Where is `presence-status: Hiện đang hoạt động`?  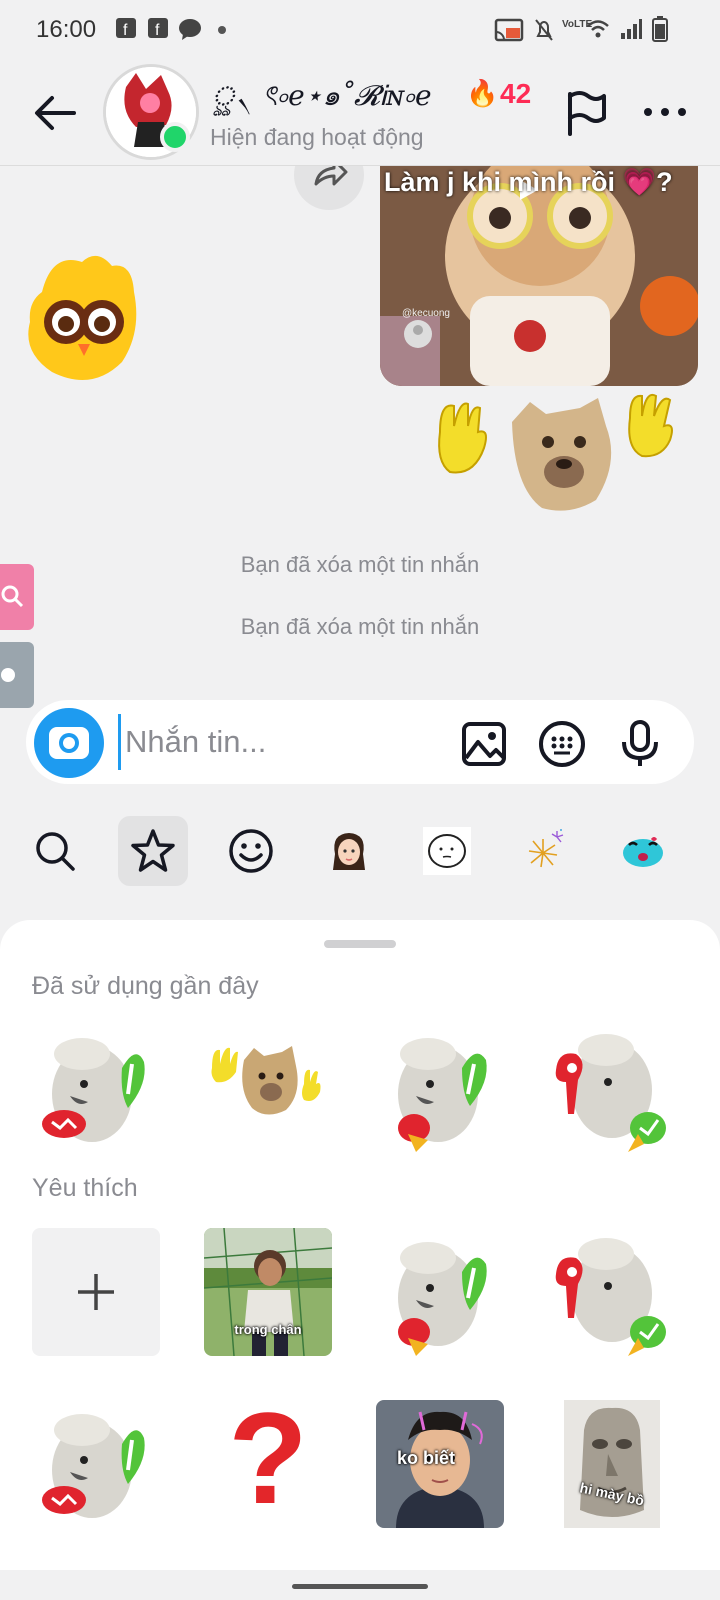
presence-status: Hiện đang hoạt động is located at coordinates (317, 137).